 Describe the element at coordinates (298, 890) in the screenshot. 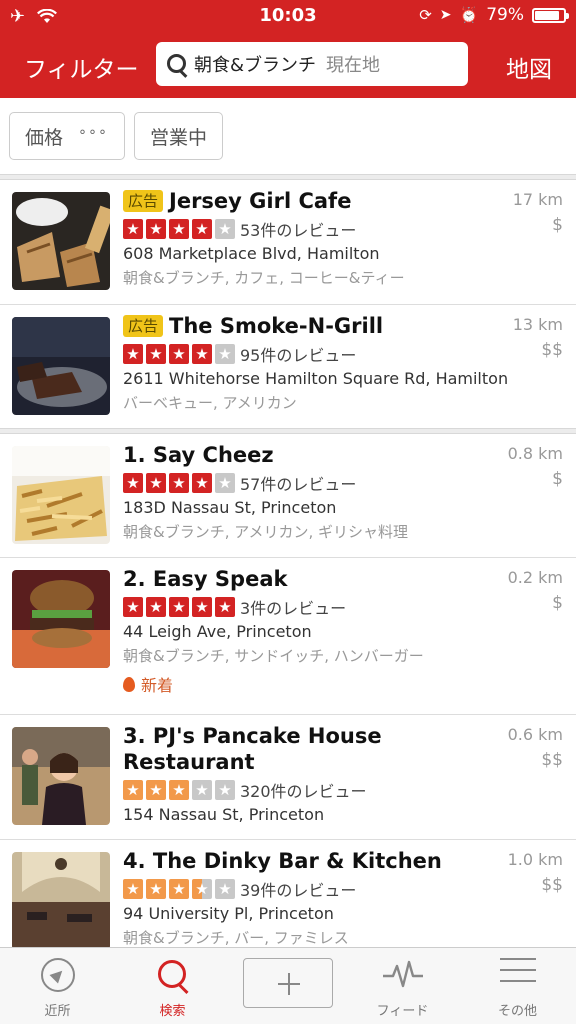

I see `review-count: 39件のレビュー` at that location.